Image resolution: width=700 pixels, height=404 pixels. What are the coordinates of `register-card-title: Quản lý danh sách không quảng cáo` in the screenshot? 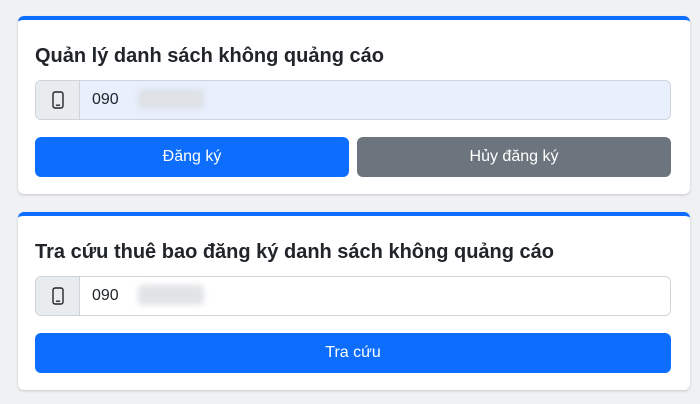 It's located at (209, 56).